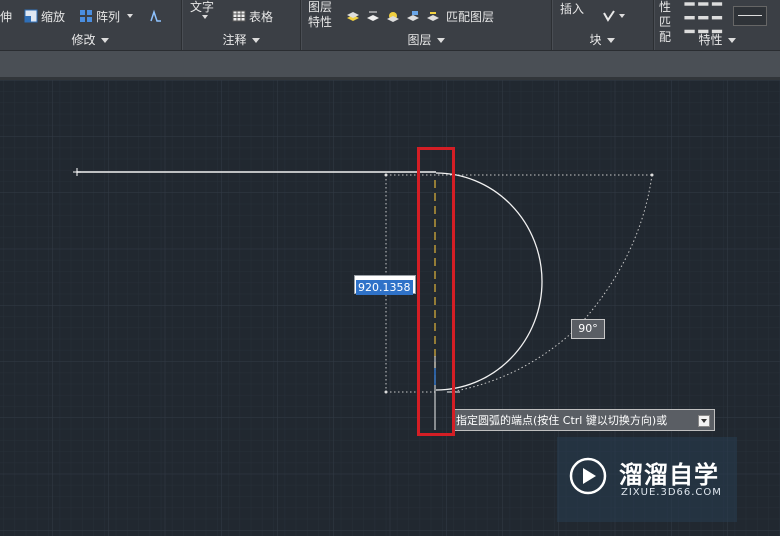  I want to click on angle-tooltip: 90°, so click(588, 329).